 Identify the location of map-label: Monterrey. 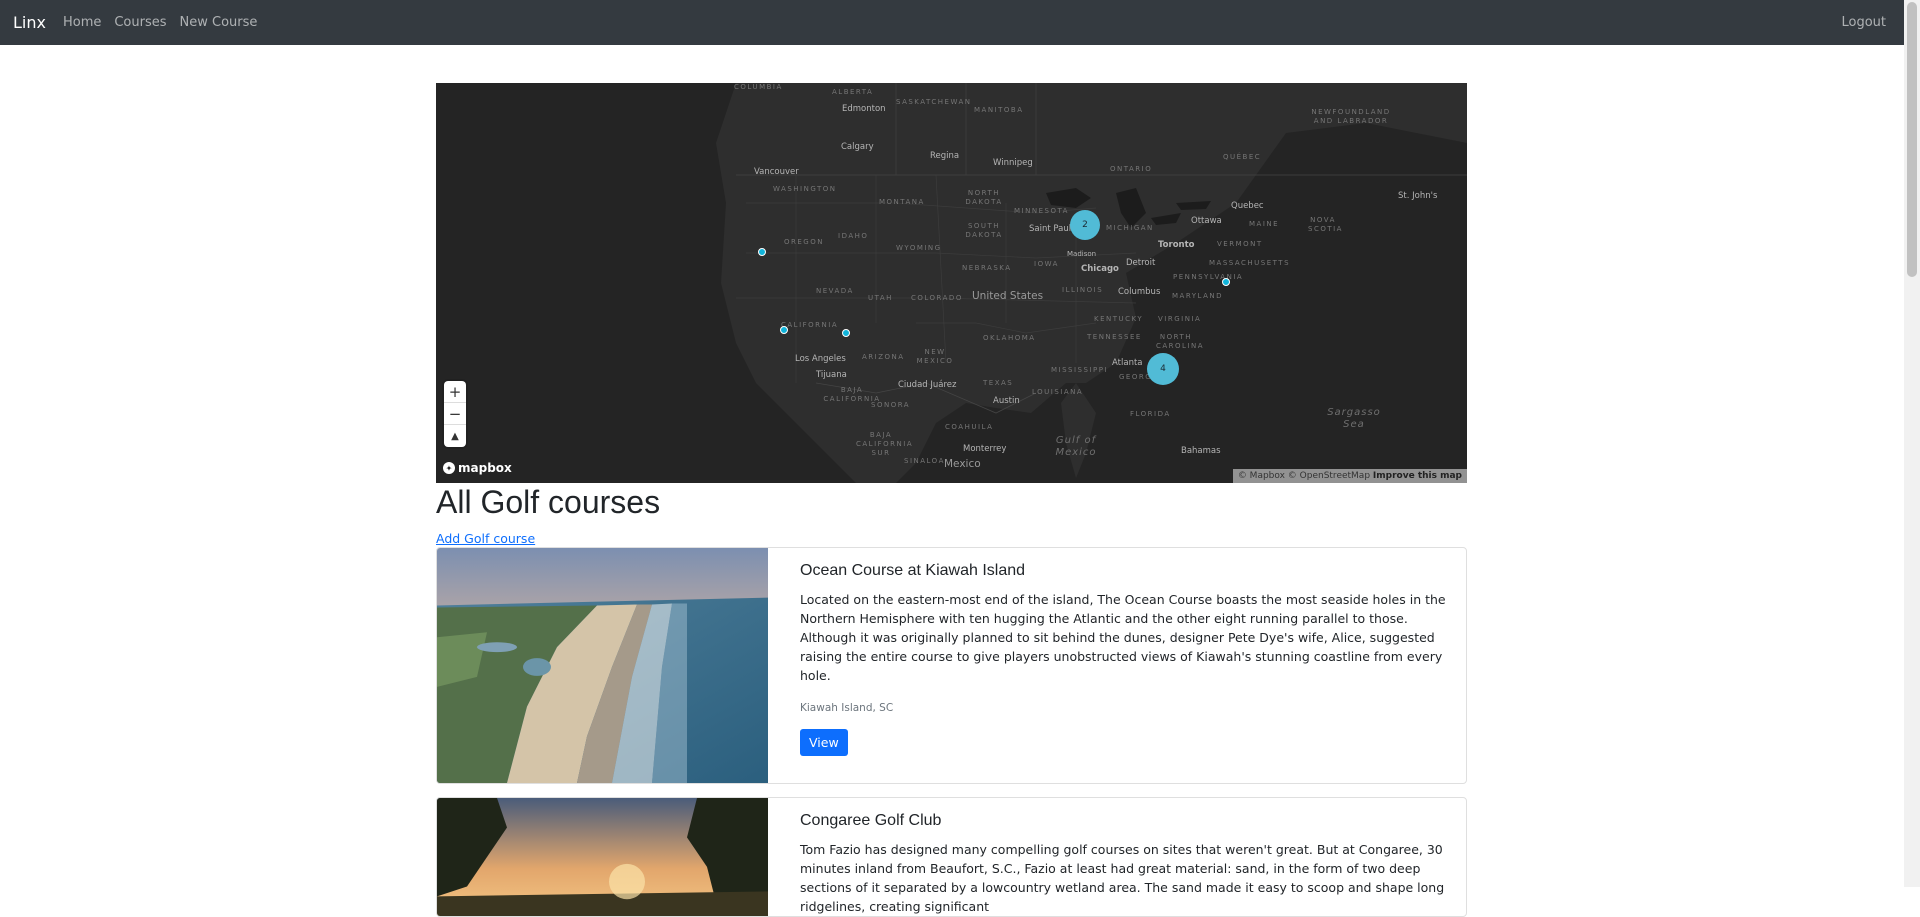
(985, 449).